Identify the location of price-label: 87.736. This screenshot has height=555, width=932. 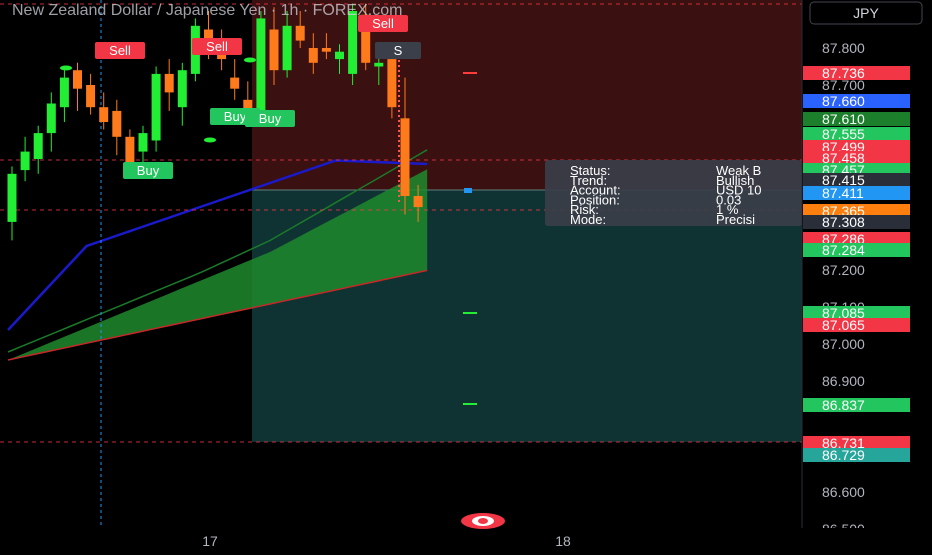
(856, 73).